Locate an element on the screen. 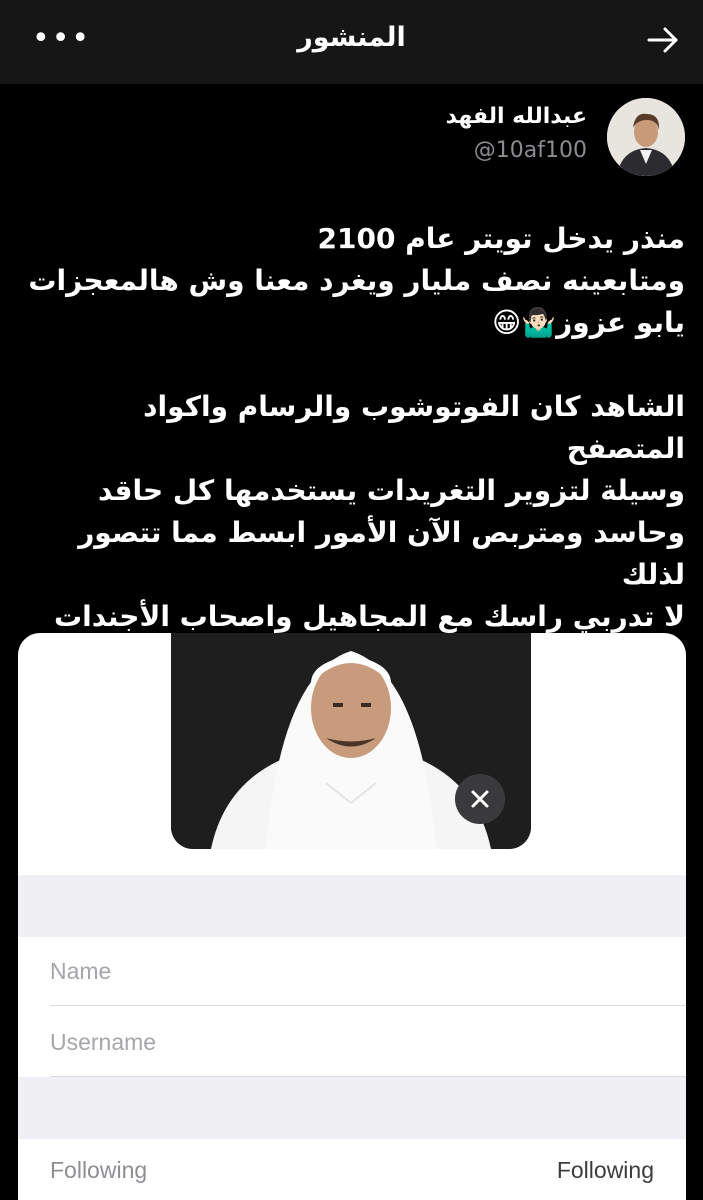  arrow-right-icon is located at coordinates (663, 40).